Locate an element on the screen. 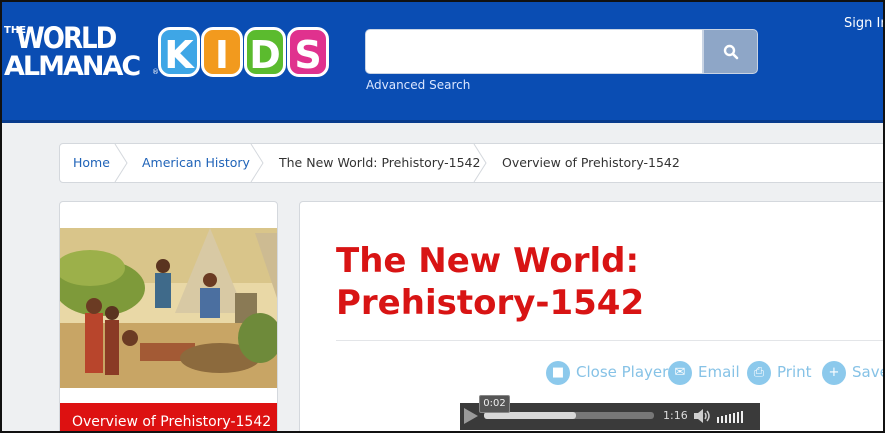  search-icon is located at coordinates (731, 52).